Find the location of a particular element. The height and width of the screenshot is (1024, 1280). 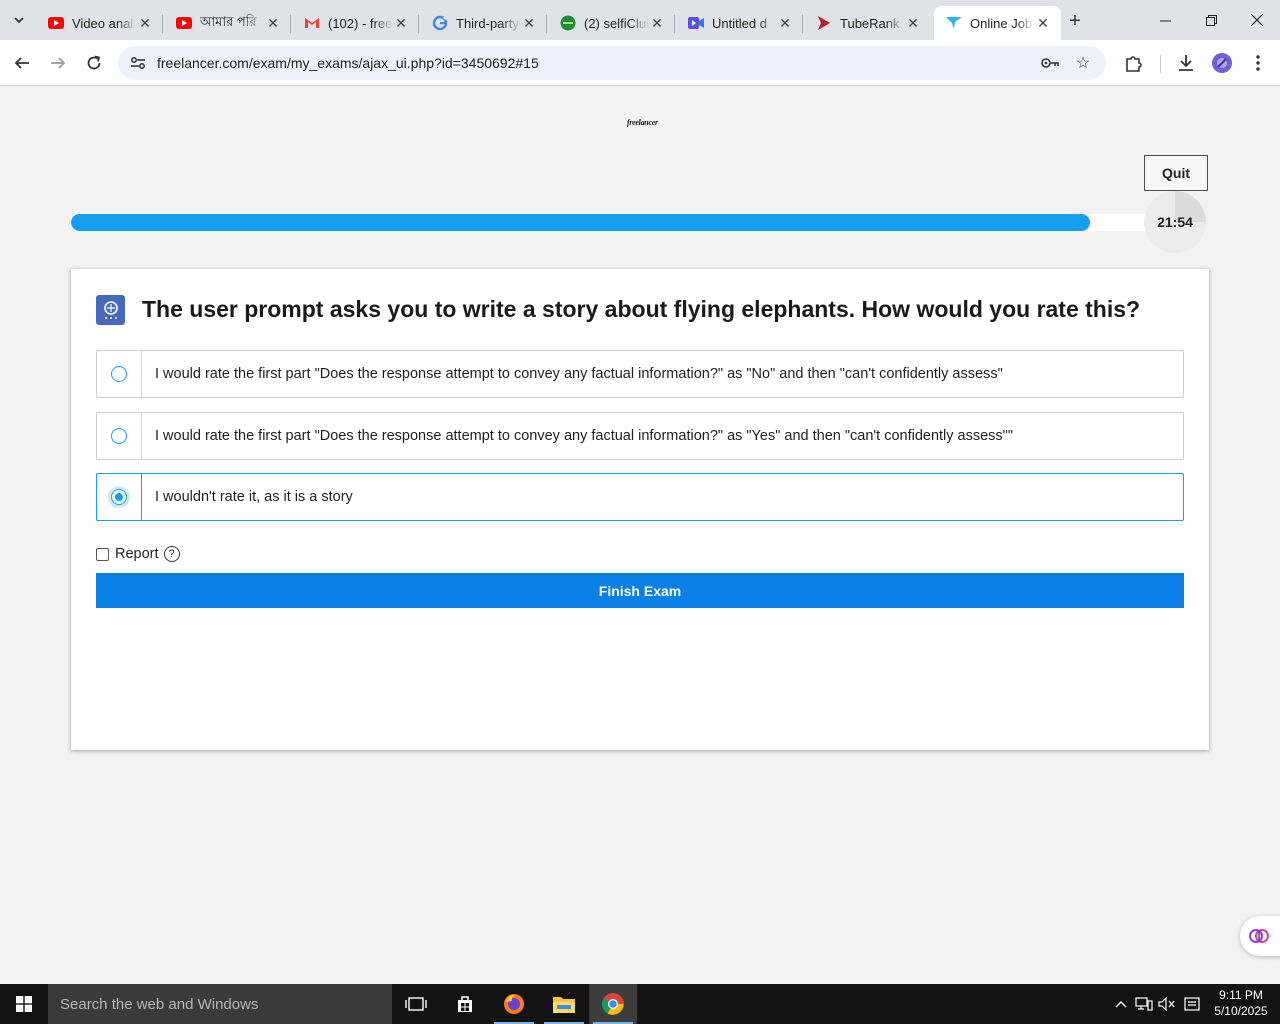

floating-brain-widget-icon is located at coordinates (1260, 936).